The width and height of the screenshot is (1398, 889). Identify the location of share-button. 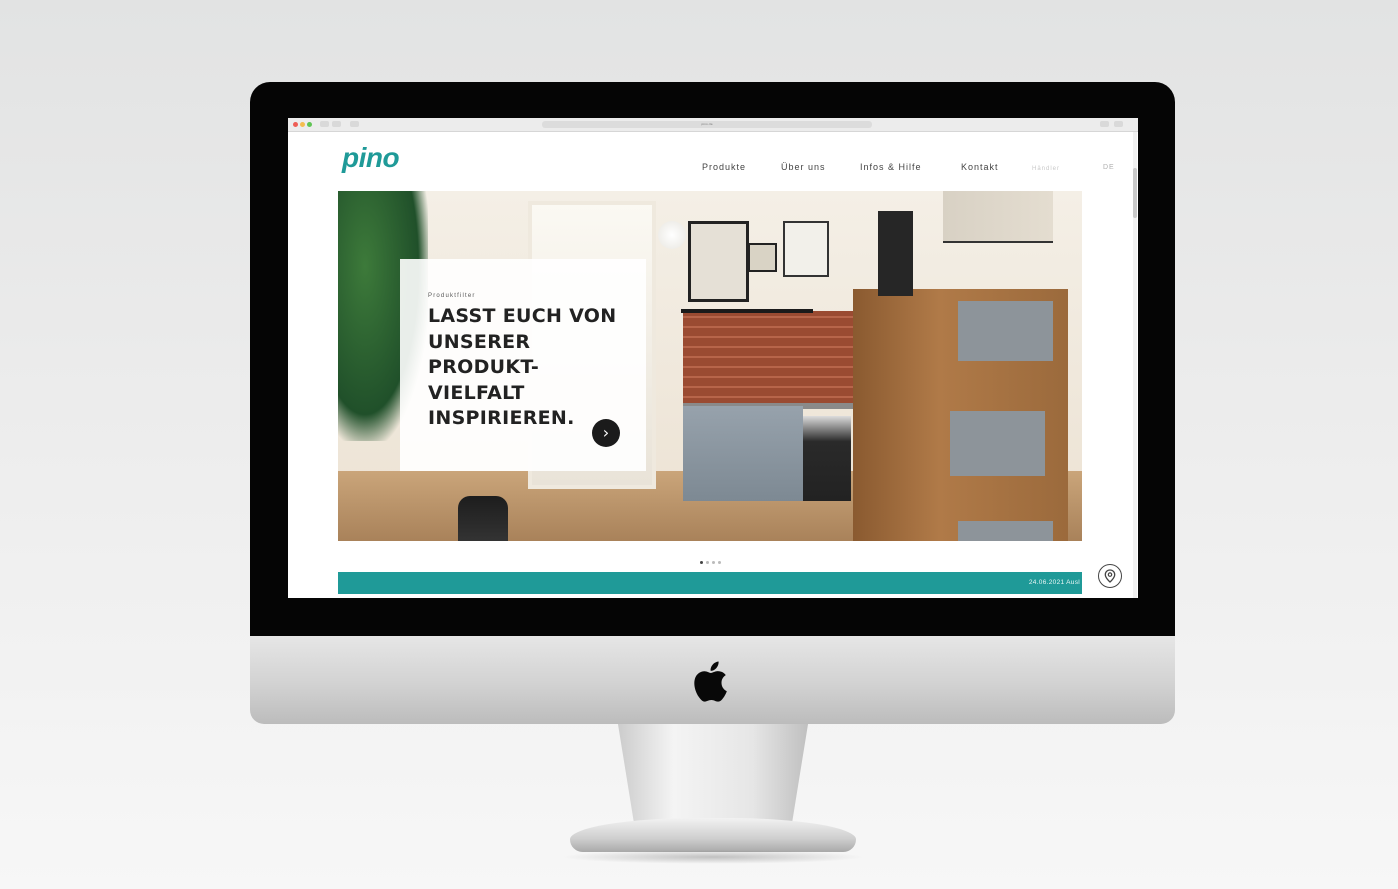
(1104, 124).